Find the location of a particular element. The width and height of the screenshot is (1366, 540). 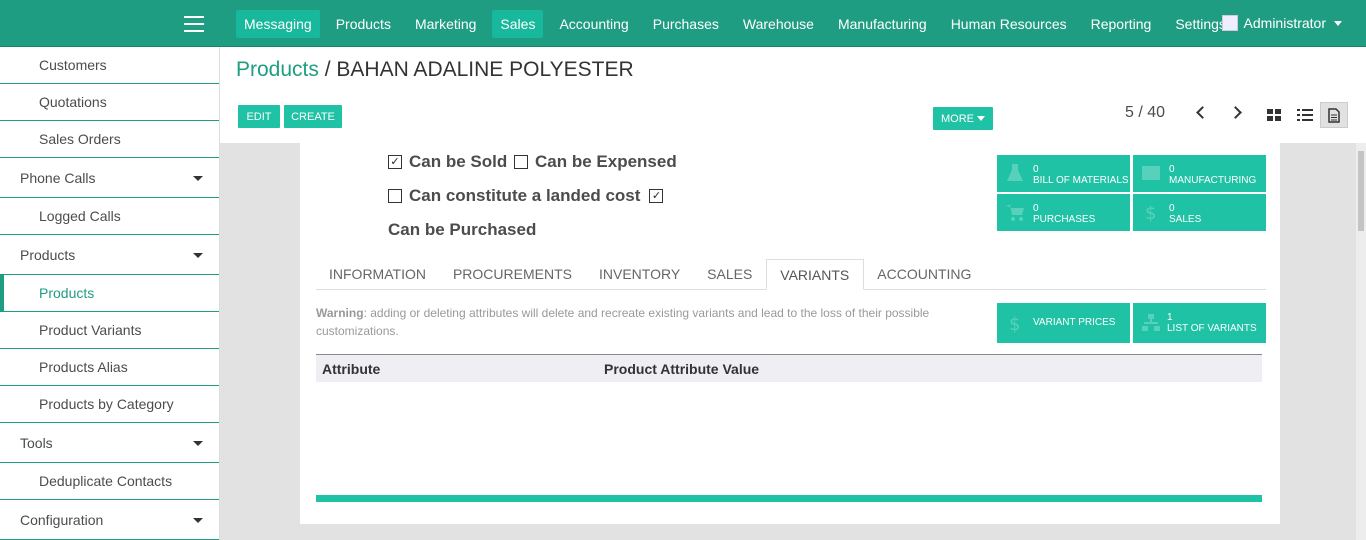

stat-label: MANUFACTURING is located at coordinates (1213, 180).